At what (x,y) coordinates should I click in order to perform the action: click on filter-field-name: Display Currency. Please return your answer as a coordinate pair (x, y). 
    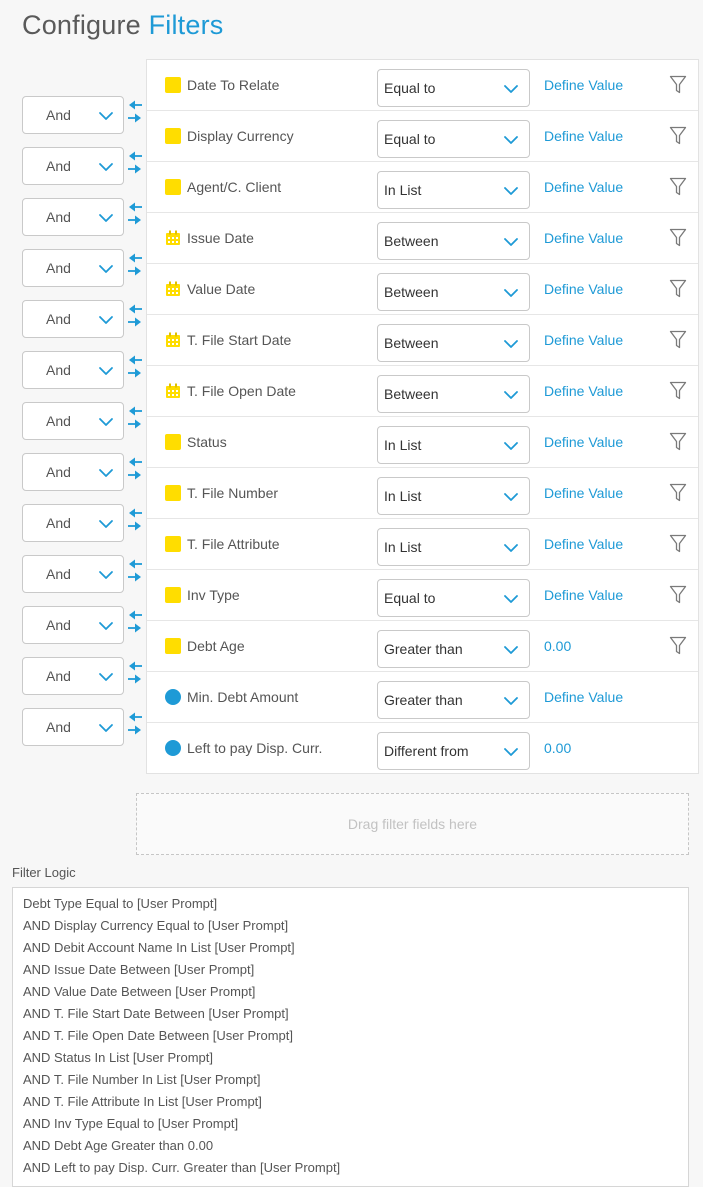
    Looking at the image, I should click on (240, 136).